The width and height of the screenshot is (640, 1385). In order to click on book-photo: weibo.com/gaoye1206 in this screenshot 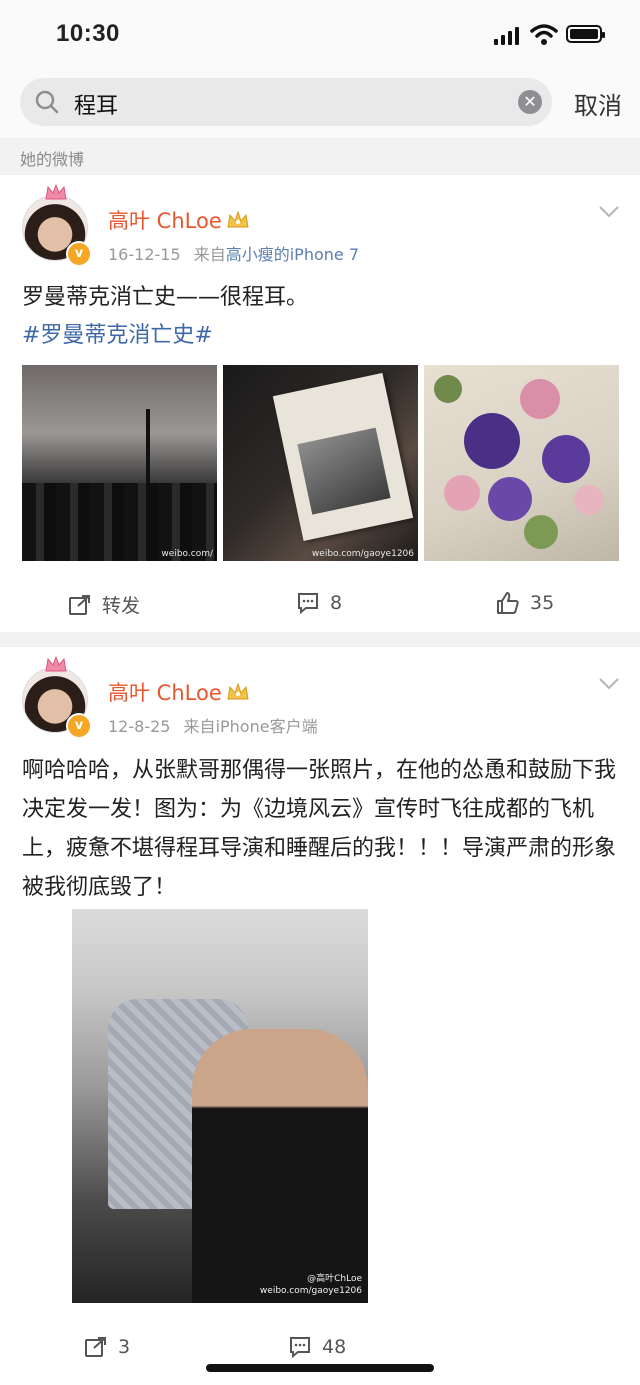, I will do `click(320, 463)`.